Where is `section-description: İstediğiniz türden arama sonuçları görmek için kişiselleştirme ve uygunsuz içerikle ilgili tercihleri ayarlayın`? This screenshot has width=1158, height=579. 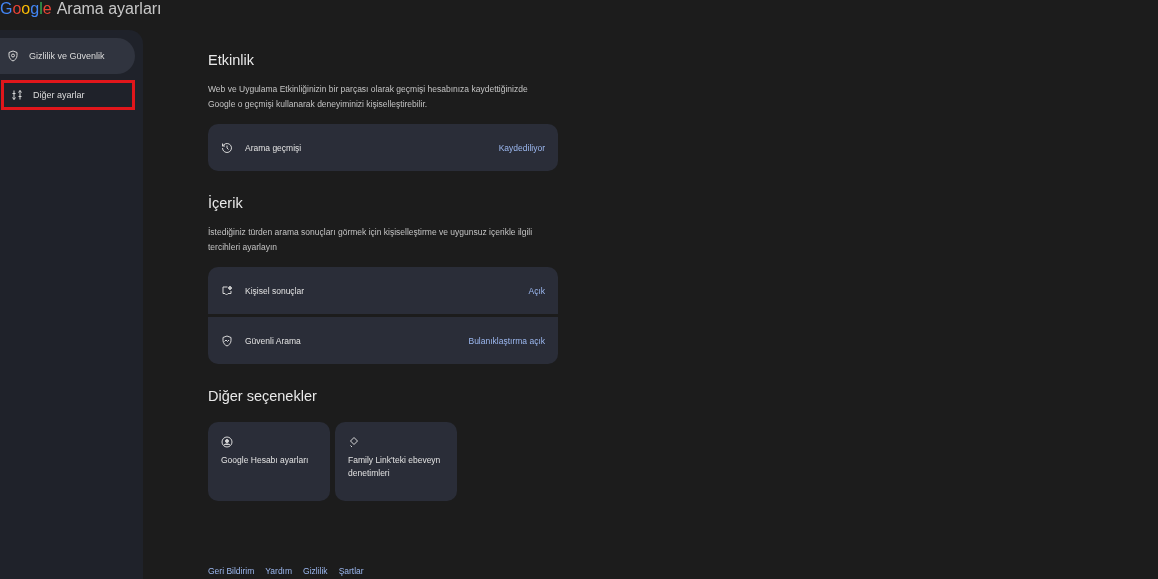 section-description: İstediğiniz türden arama sonuçları görmek için kişiselleştirme ve uygunsuz içerikle ilgili tercihleri ayarlayın is located at coordinates (371, 240).